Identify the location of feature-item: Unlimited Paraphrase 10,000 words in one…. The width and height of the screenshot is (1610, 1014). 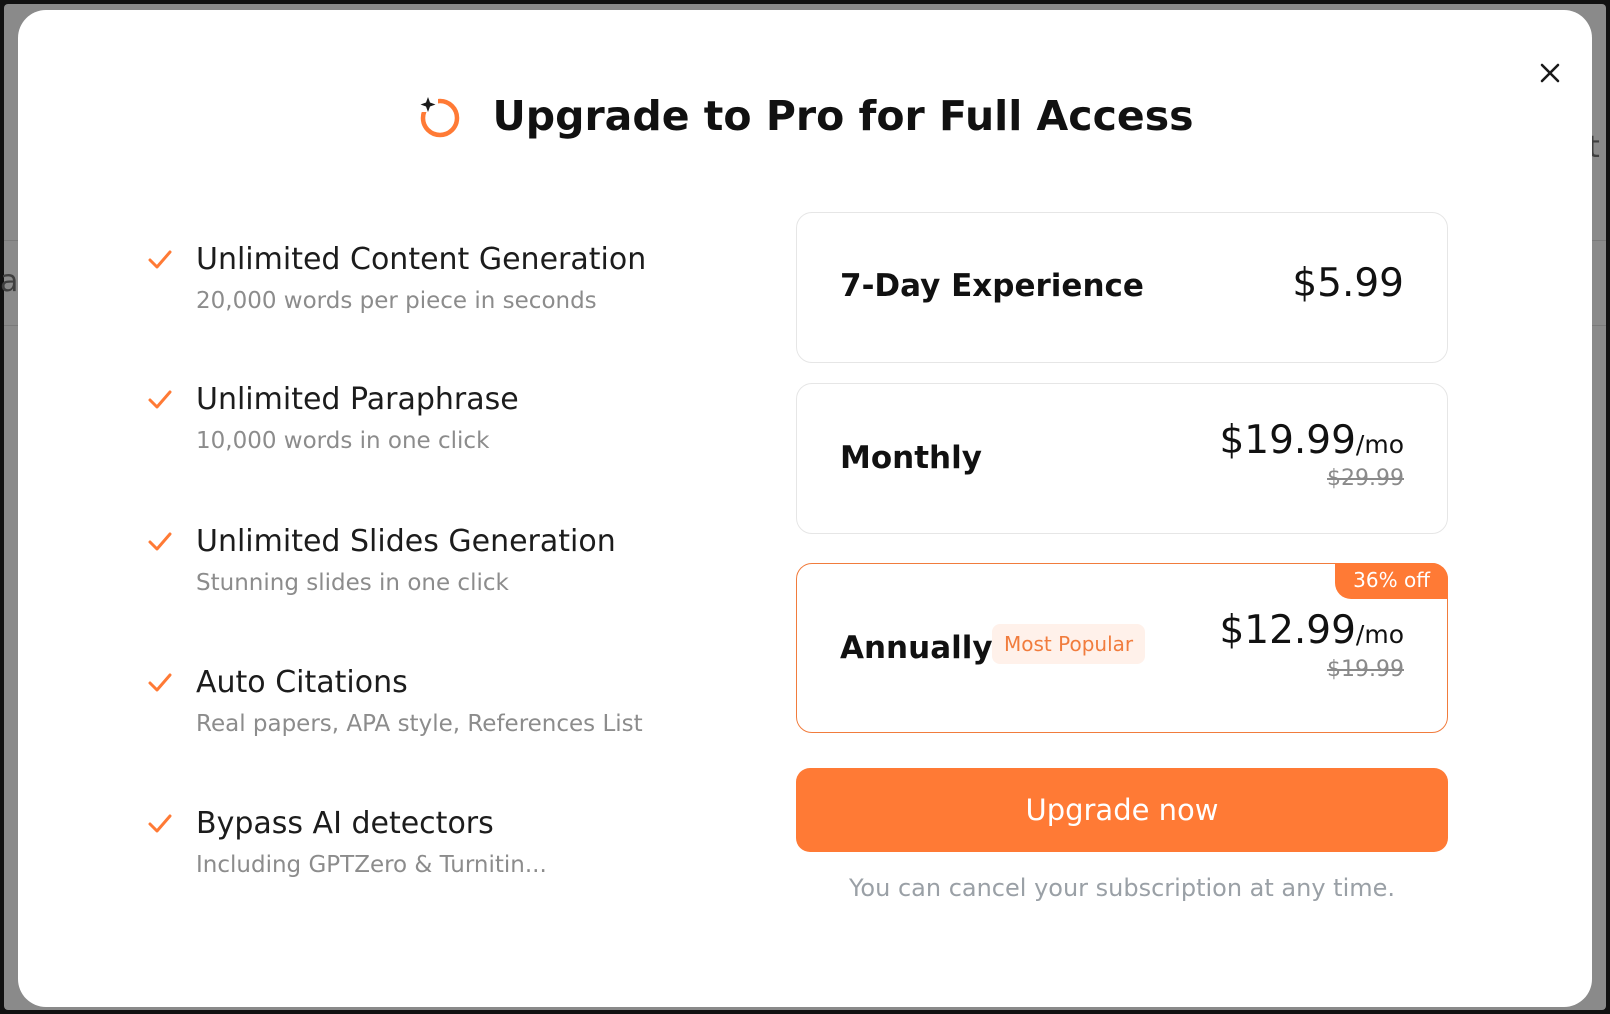
(426, 432).